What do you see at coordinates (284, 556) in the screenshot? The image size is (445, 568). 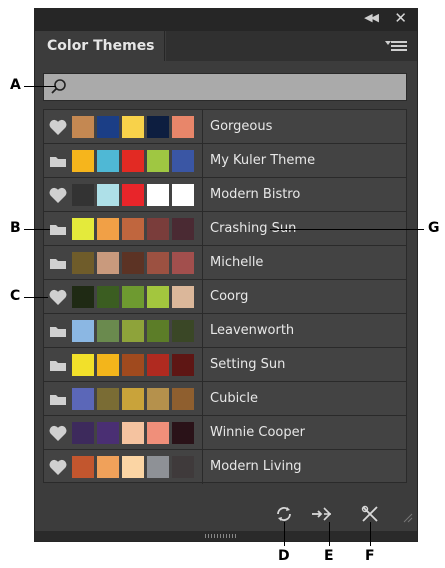 I see `callout-d: D` at bounding box center [284, 556].